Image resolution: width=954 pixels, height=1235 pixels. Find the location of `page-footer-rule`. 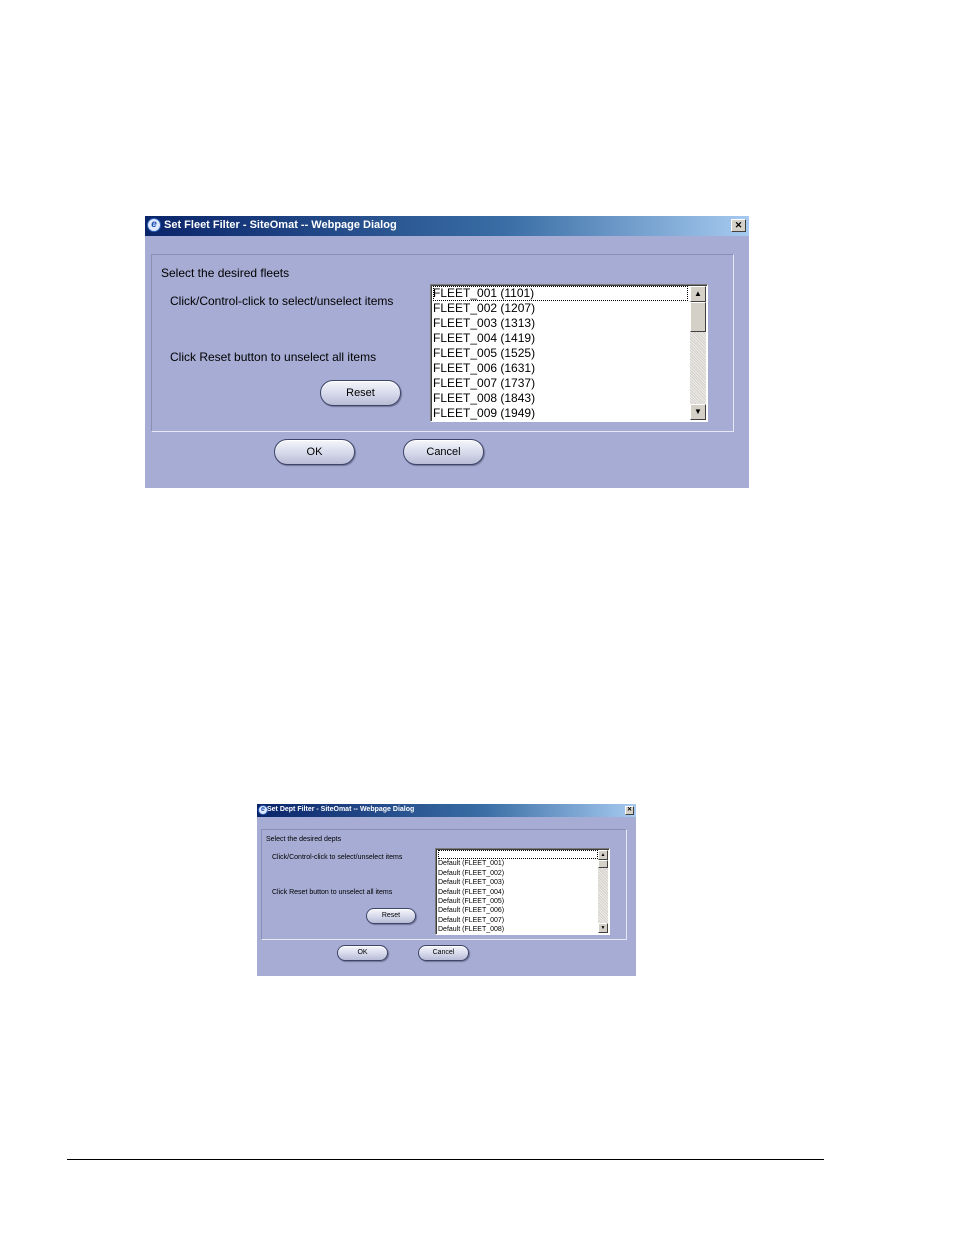

page-footer-rule is located at coordinates (445, 1159).